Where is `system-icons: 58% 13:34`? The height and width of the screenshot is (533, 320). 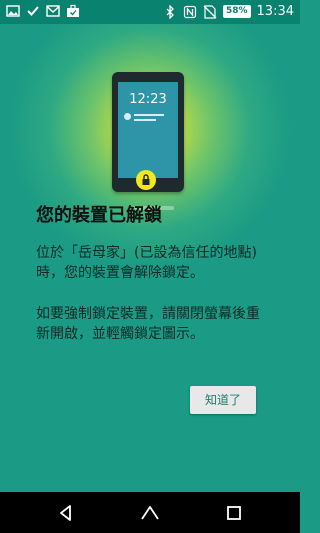 system-icons: 58% 13:34 is located at coordinates (228, 11).